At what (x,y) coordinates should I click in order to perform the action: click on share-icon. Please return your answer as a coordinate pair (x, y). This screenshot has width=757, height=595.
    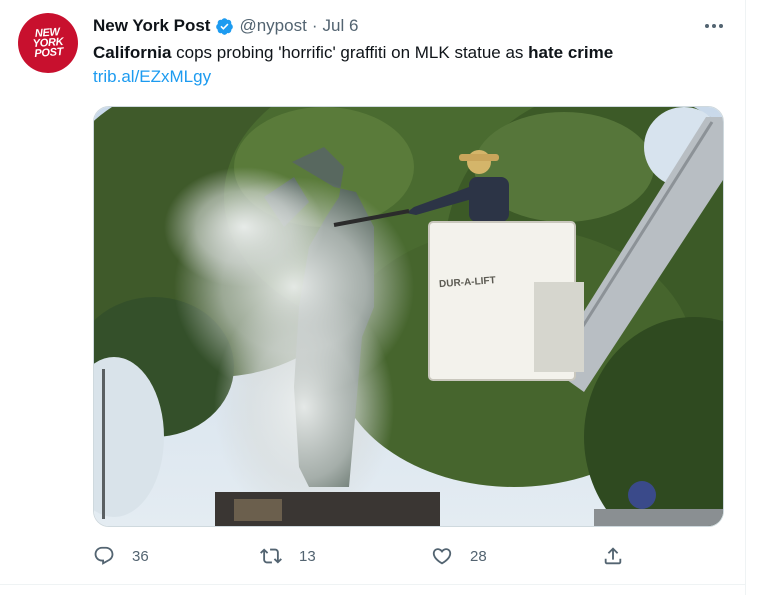
    Looking at the image, I should click on (613, 556).